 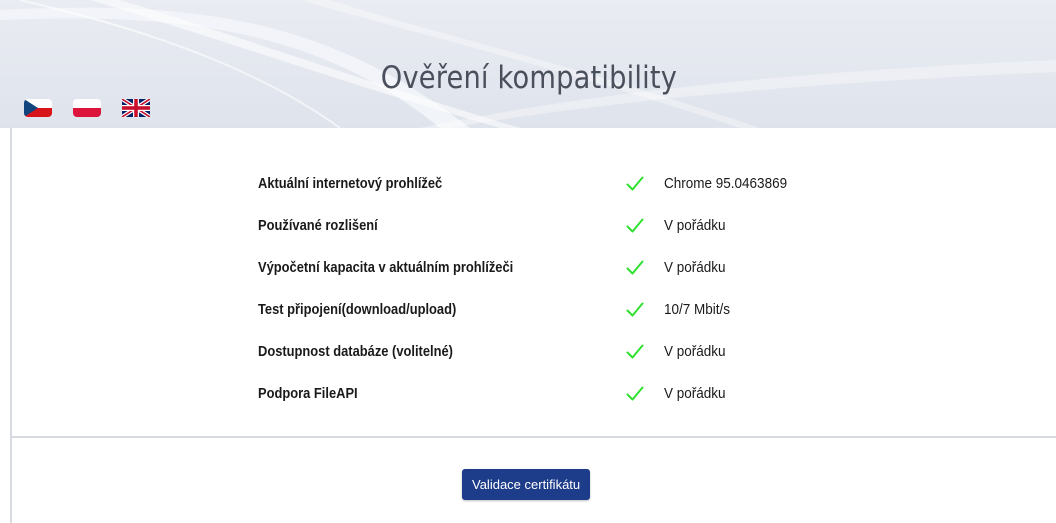 What do you see at coordinates (87, 110) in the screenshot?
I see `polish-flag-icon` at bounding box center [87, 110].